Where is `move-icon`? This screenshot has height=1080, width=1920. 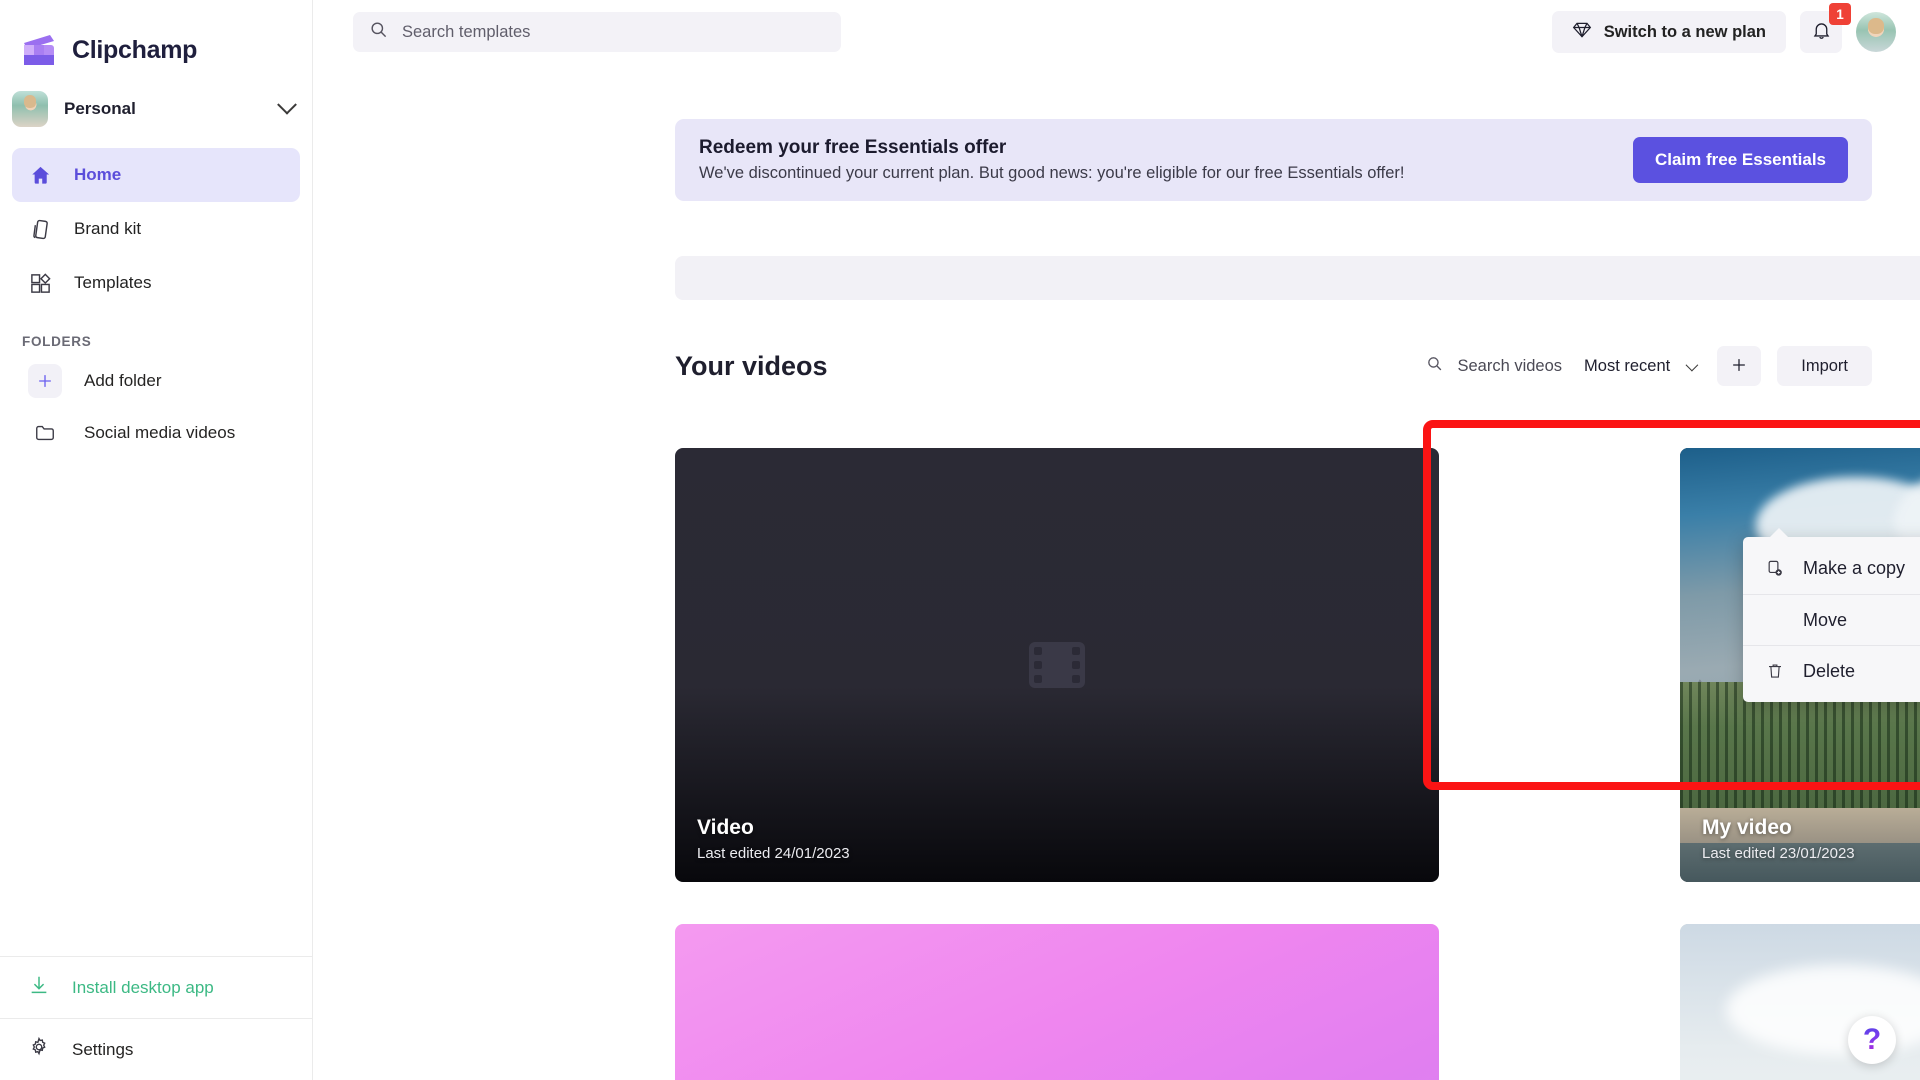
move-icon is located at coordinates (1775, 620).